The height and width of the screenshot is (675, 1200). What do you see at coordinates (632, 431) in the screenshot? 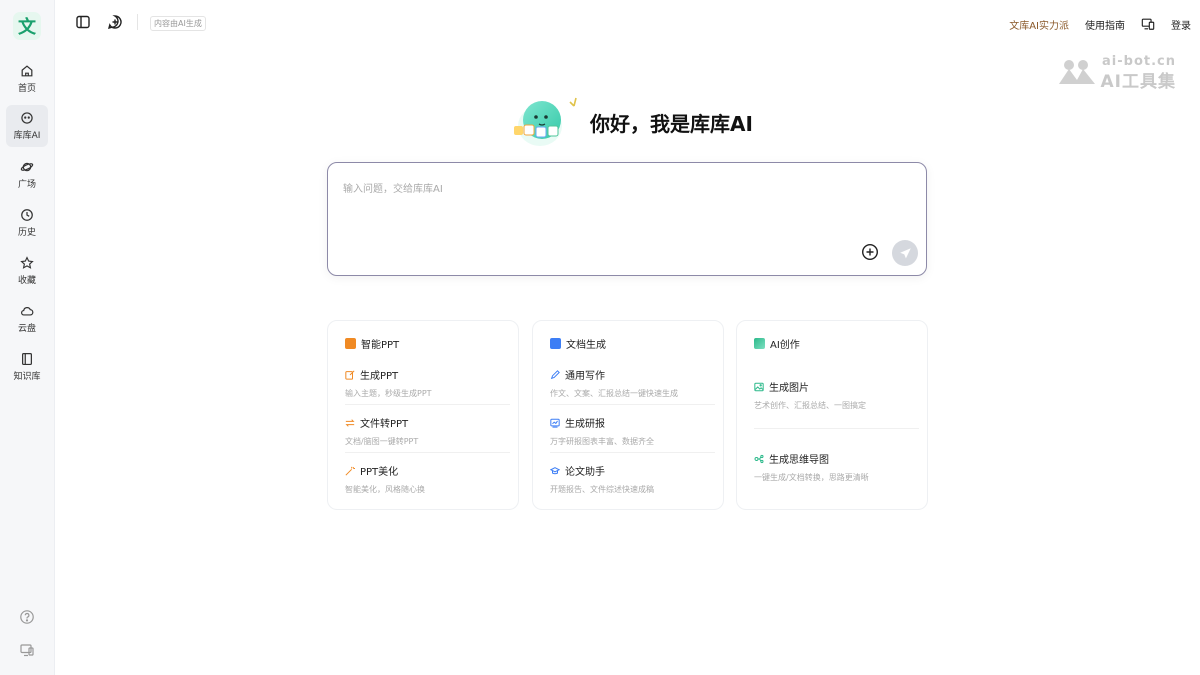
I see `feature-research-report: 生成研报 万字研报图表丰富、数据齐全` at bounding box center [632, 431].